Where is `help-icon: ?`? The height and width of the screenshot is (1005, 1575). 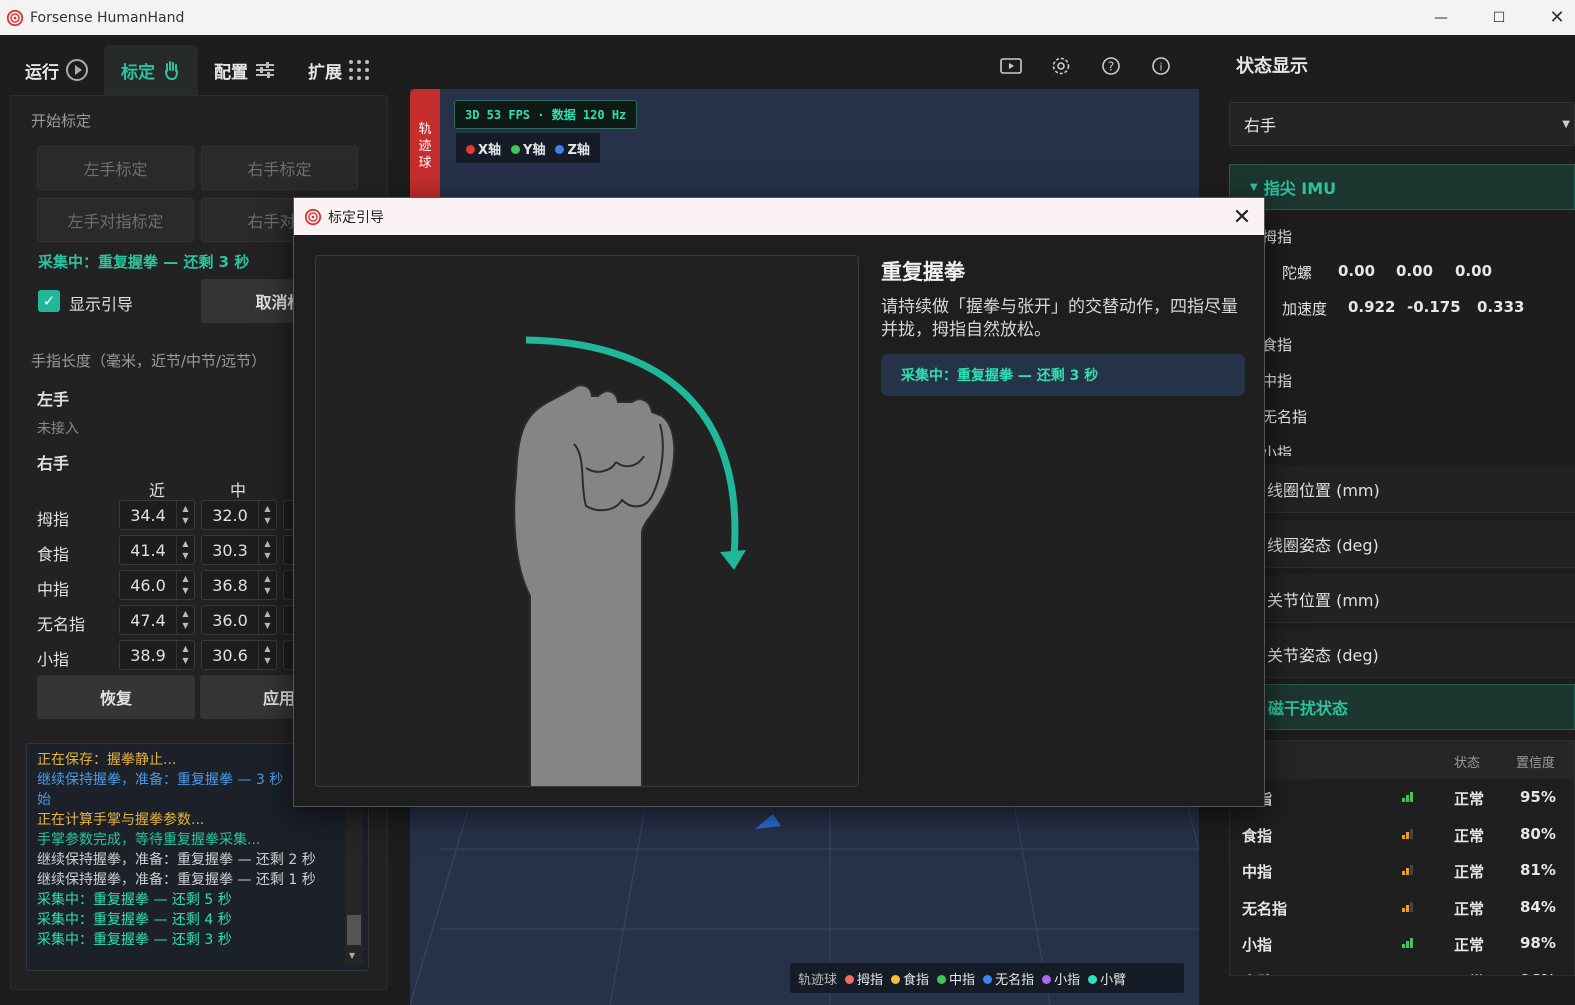 help-icon: ? is located at coordinates (1111, 66).